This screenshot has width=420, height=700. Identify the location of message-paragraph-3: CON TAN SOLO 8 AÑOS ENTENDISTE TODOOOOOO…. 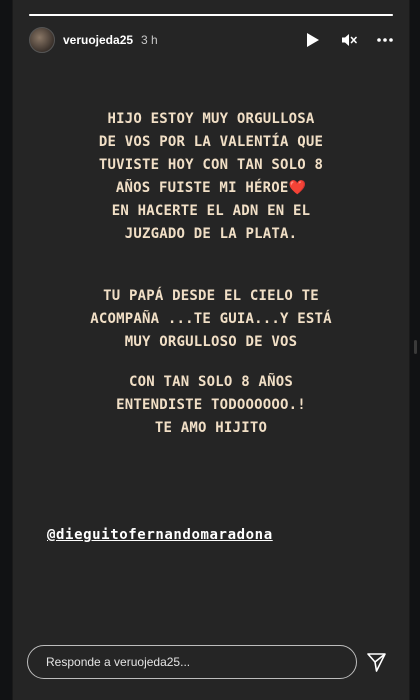
(211, 405).